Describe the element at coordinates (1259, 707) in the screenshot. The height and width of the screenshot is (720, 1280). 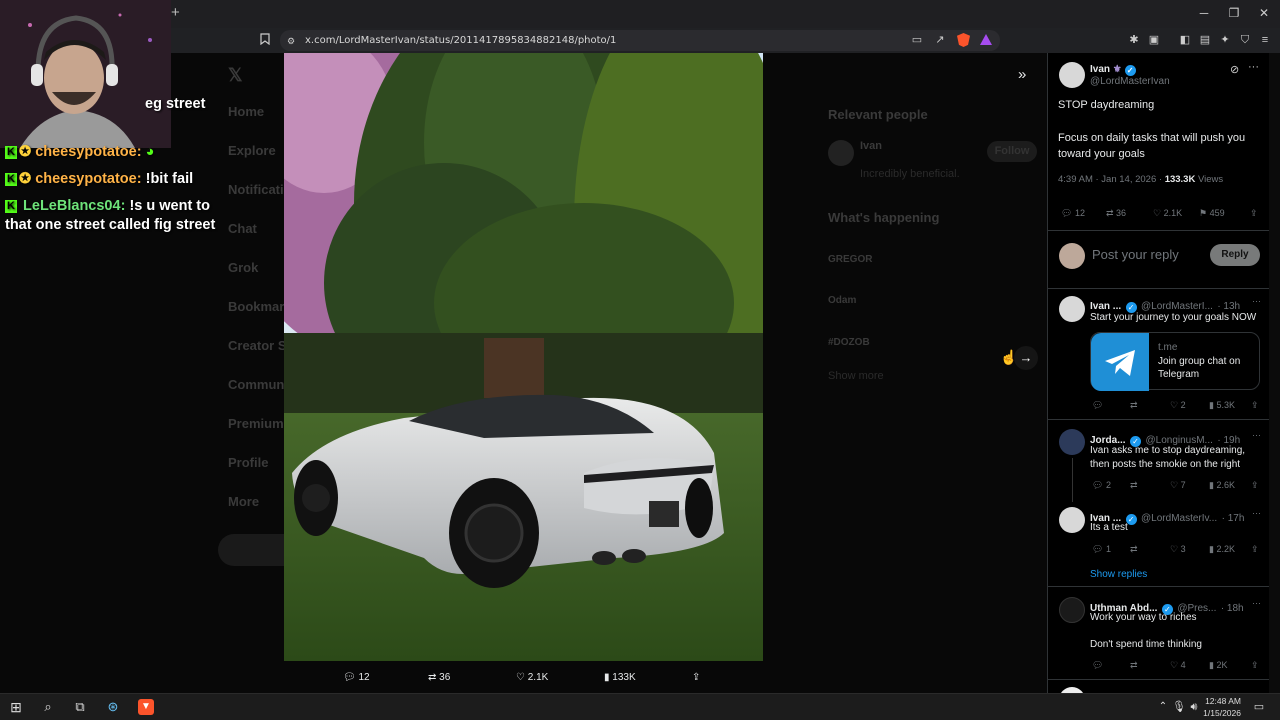
I see `notifications-icon: ▭` at that location.